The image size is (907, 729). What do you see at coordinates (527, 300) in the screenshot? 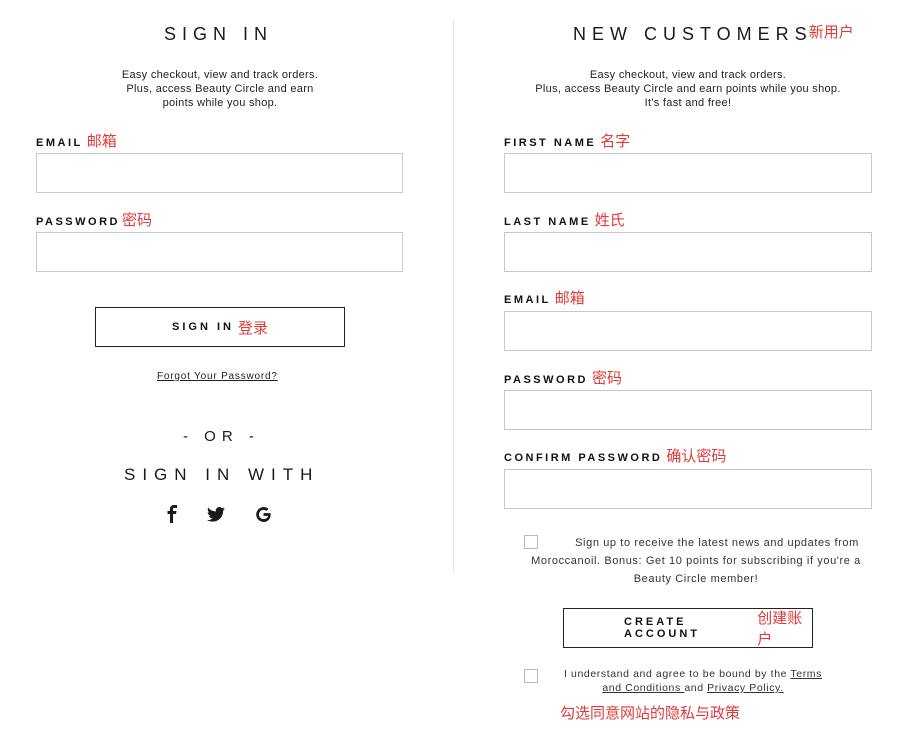
I see `new-email-label-text: EMAIL` at bounding box center [527, 300].